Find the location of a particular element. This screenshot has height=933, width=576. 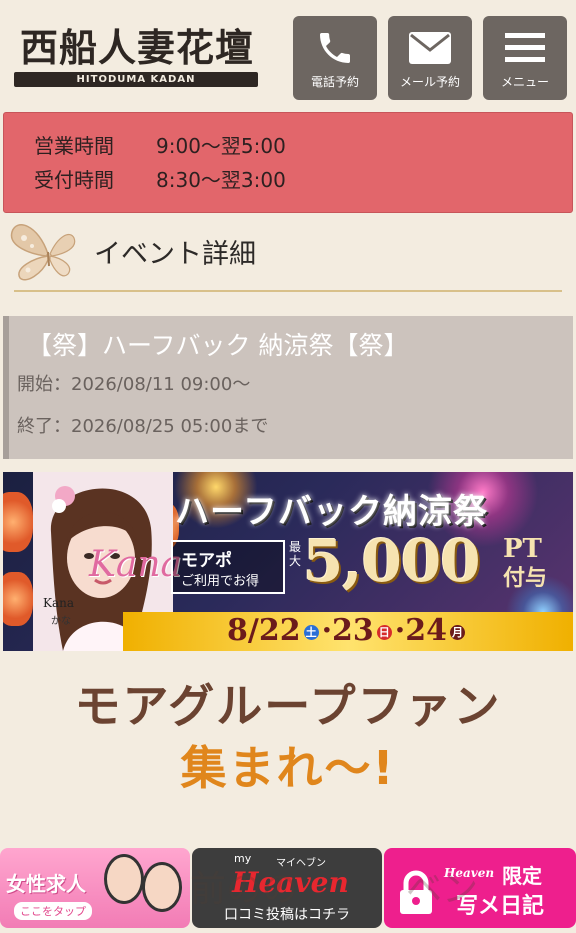

site-logo: 西船人妻花壇 HITODUMA KADAN is located at coordinates (136, 57).